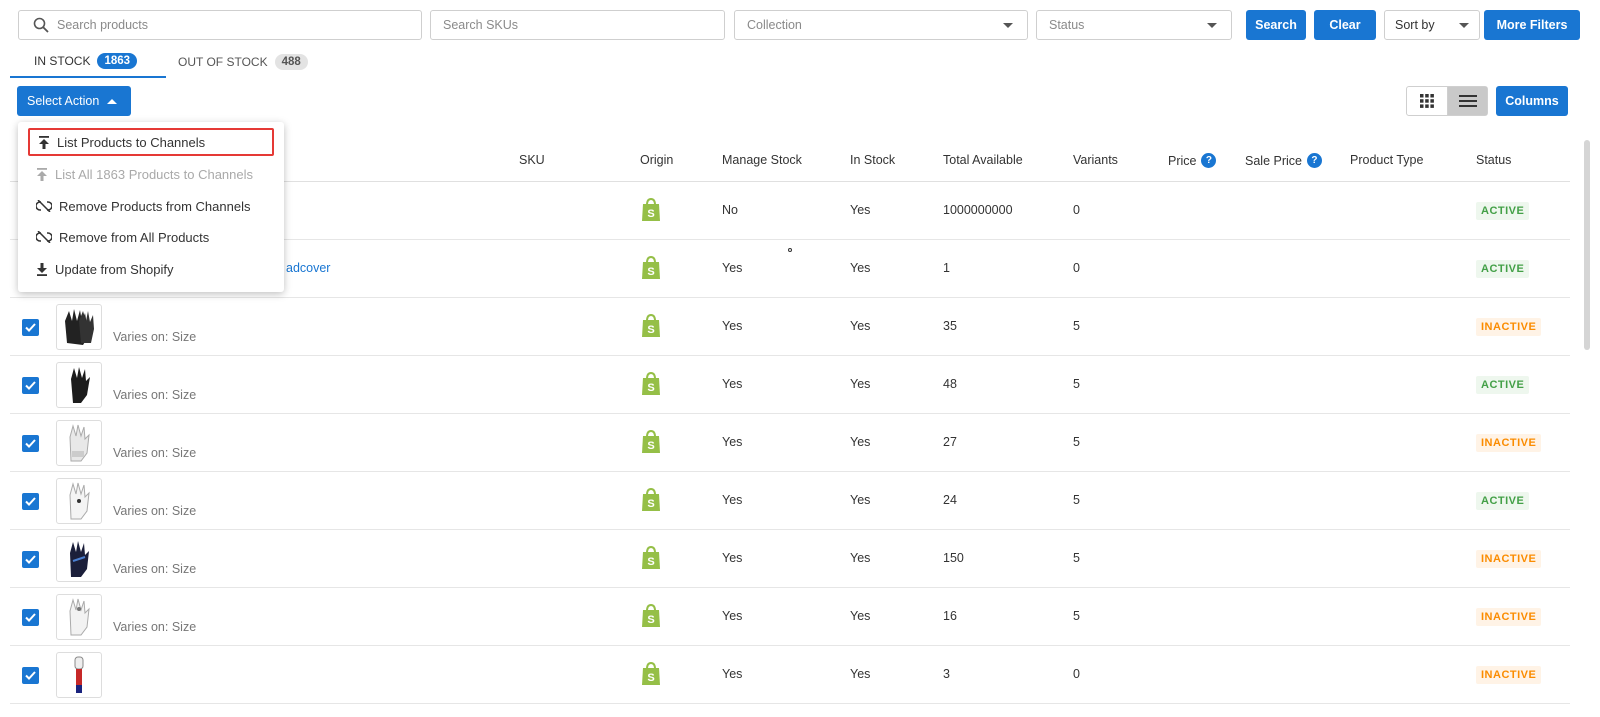 This screenshot has height=717, width=1600. What do you see at coordinates (790, 327) in the screenshot?
I see `table-row: Varies on: Size S Yes Yes 35 5 INACTIVE` at bounding box center [790, 327].